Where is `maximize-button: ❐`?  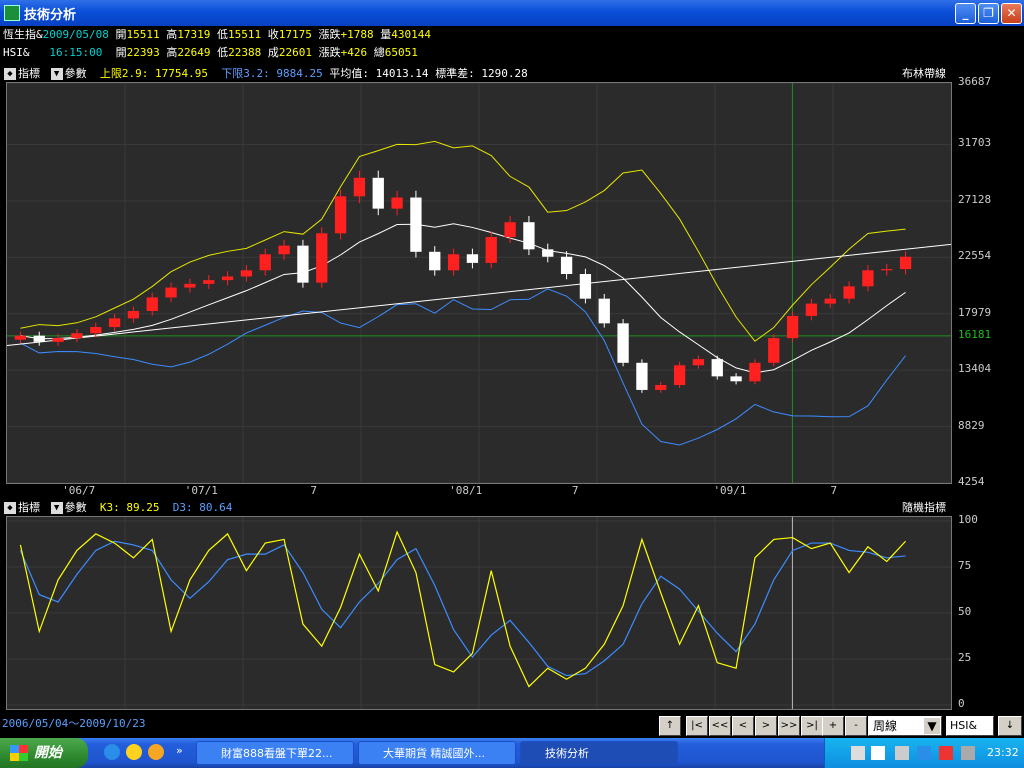
maximize-button: ❐ is located at coordinates (988, 13).